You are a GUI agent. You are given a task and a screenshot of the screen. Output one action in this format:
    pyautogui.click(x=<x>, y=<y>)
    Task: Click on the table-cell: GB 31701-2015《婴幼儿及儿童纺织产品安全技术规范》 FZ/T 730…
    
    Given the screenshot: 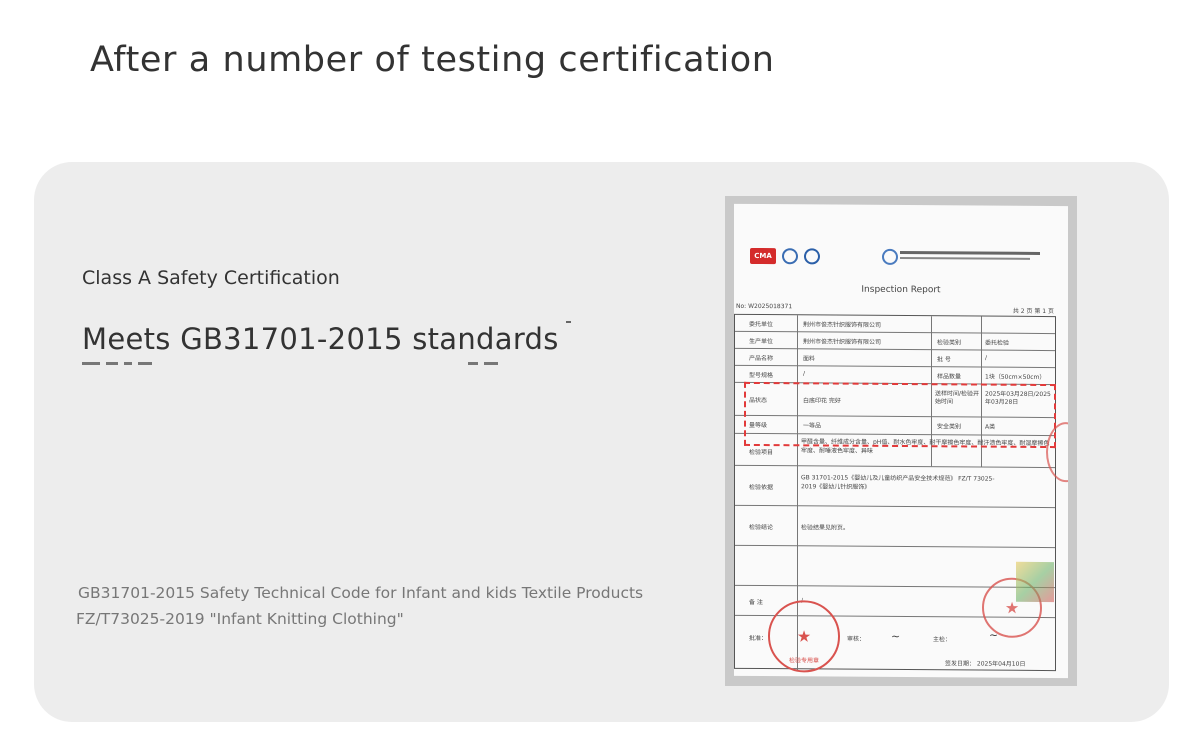 What is the action you would take?
    pyautogui.click(x=898, y=482)
    